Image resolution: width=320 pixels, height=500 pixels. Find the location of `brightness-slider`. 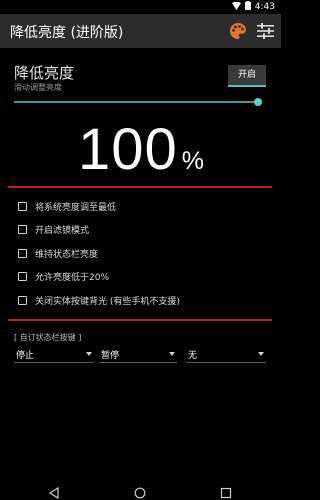

brightness-slider is located at coordinates (138, 102).